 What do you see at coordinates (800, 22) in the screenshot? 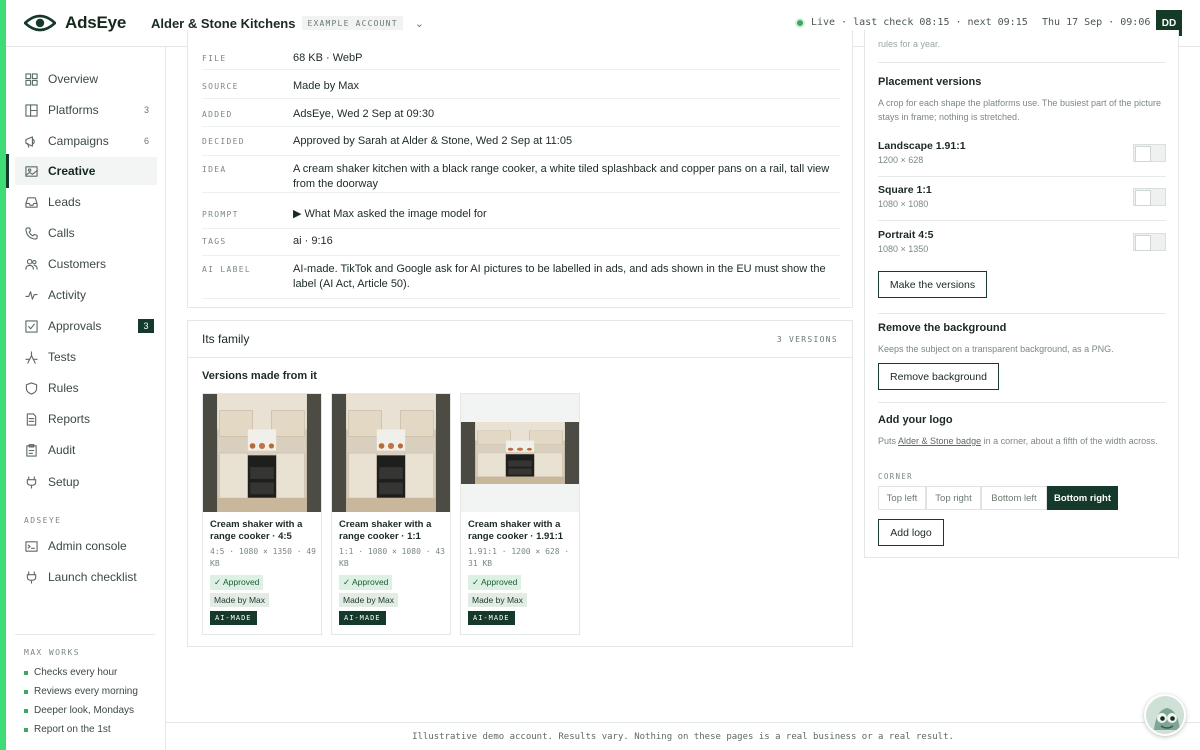
I see `live-dot-icon` at bounding box center [800, 22].